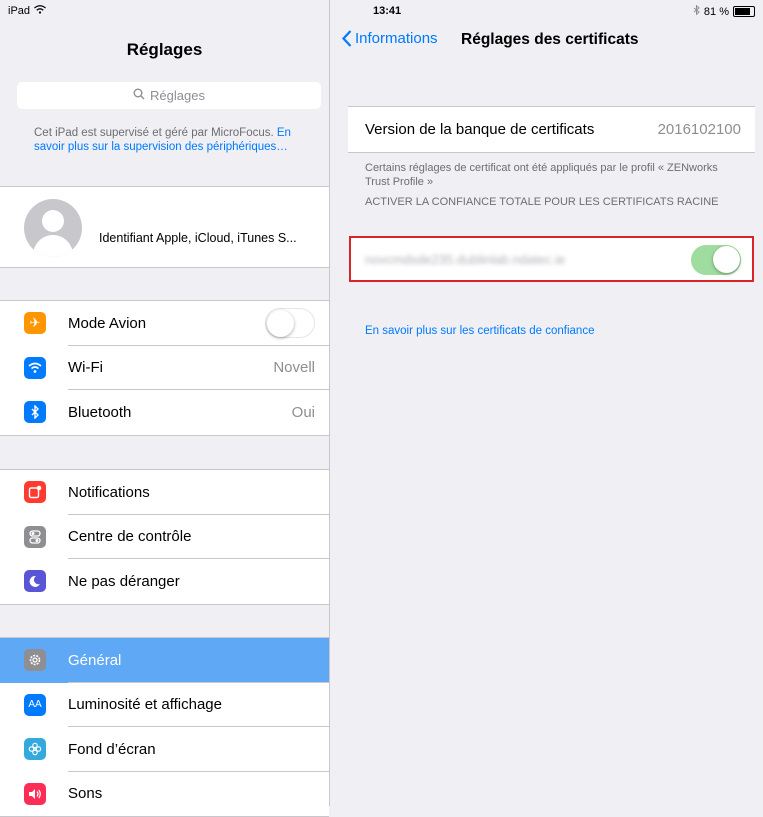 Image resolution: width=763 pixels, height=817 pixels. What do you see at coordinates (35, 581) in the screenshot?
I see `moon-icon` at bounding box center [35, 581].